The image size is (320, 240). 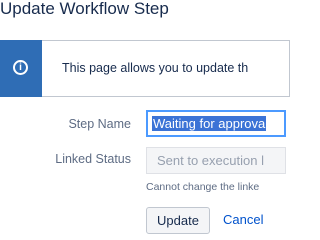 I want to click on step-name-input: Waiting for approva, so click(x=216, y=123).